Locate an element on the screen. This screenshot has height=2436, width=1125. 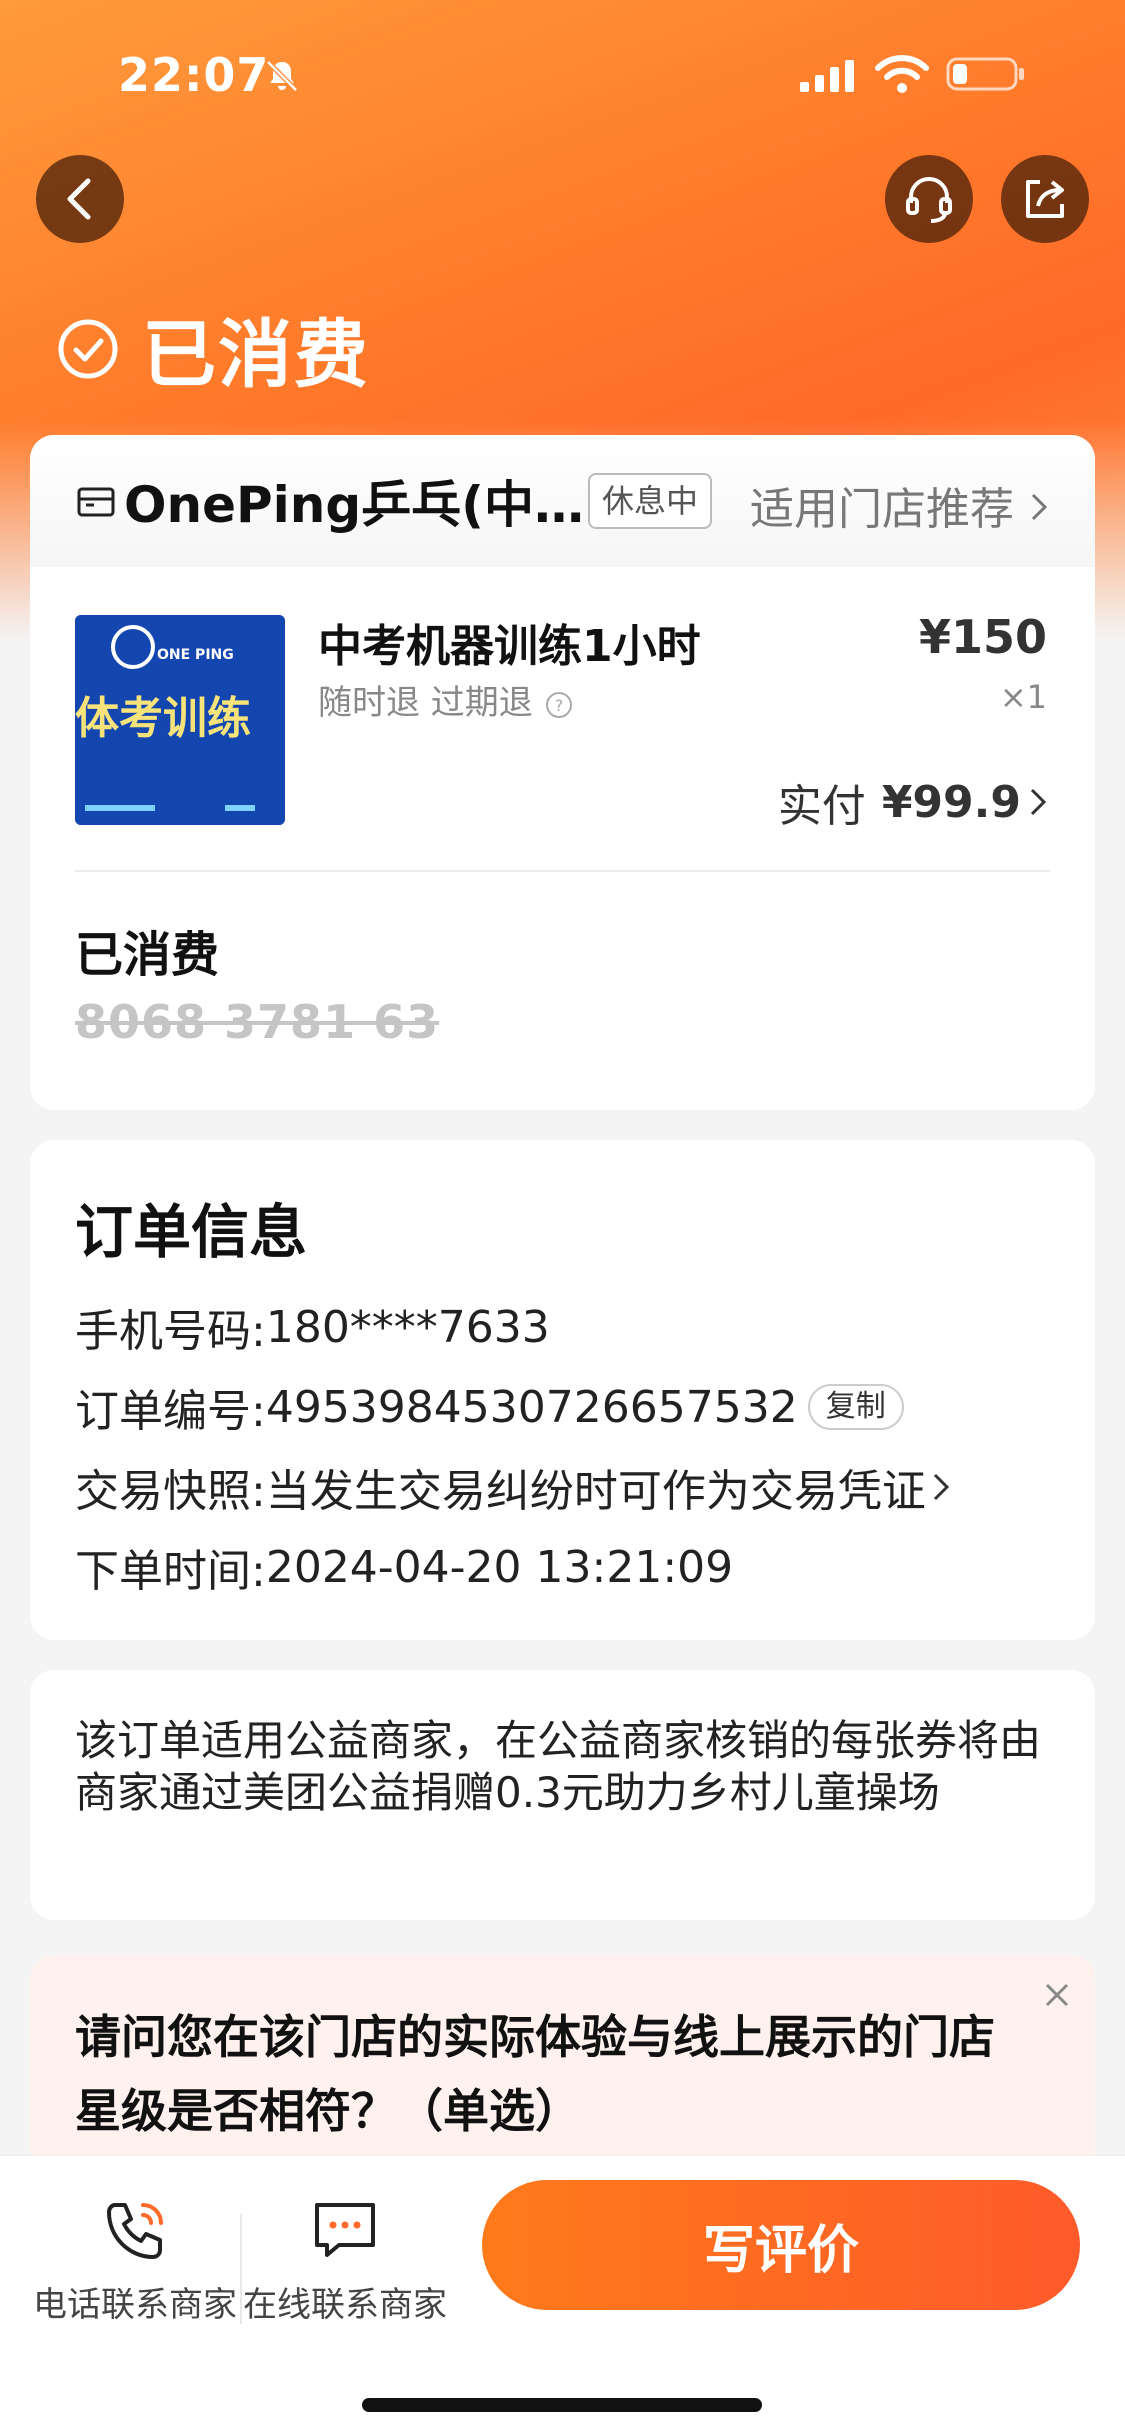
call-merchant-button: 电话联系商家 is located at coordinates (135, 2258).